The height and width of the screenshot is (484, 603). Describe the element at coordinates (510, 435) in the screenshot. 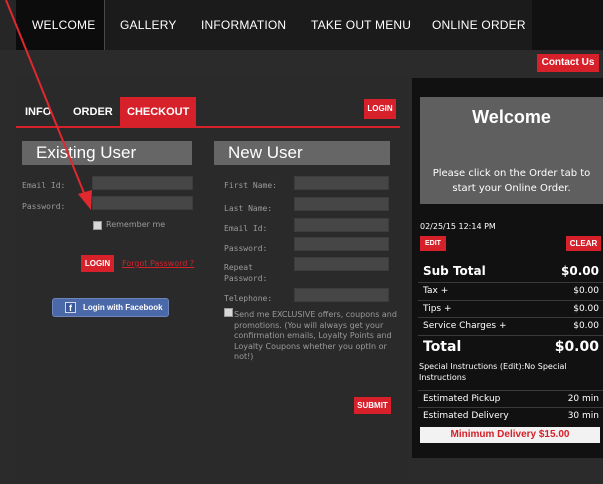

I see `minimum-delivery-notice: Minimum Delivery $15.00` at that location.